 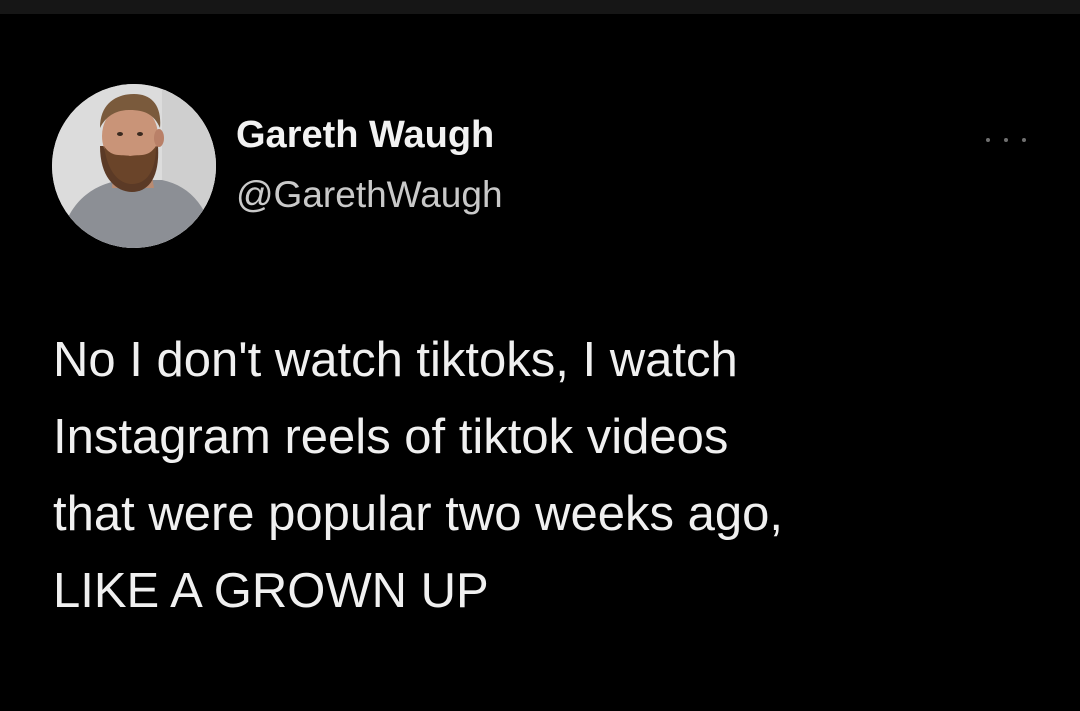 What do you see at coordinates (365, 135) in the screenshot?
I see `author-display-name: Gareth Waugh` at bounding box center [365, 135].